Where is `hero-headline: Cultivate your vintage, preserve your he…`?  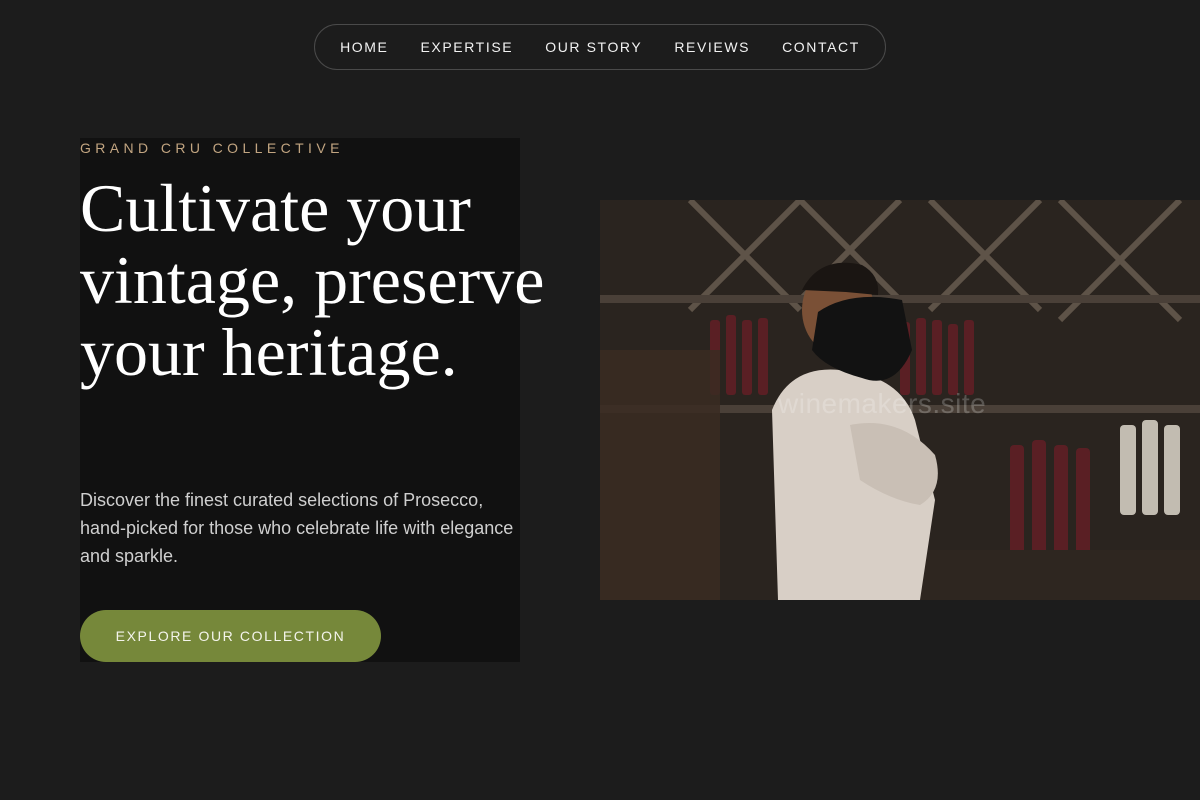 hero-headline: Cultivate your vintage, preserve your he… is located at coordinates (312, 280).